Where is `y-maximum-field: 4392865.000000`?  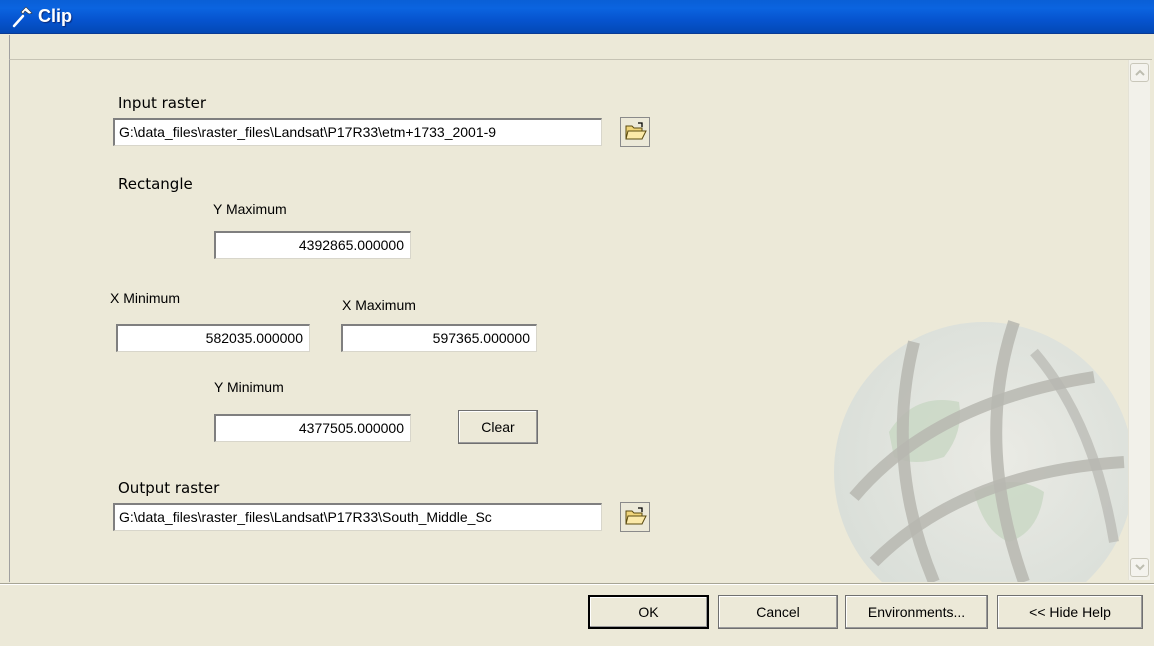 y-maximum-field: 4392865.000000 is located at coordinates (312, 245).